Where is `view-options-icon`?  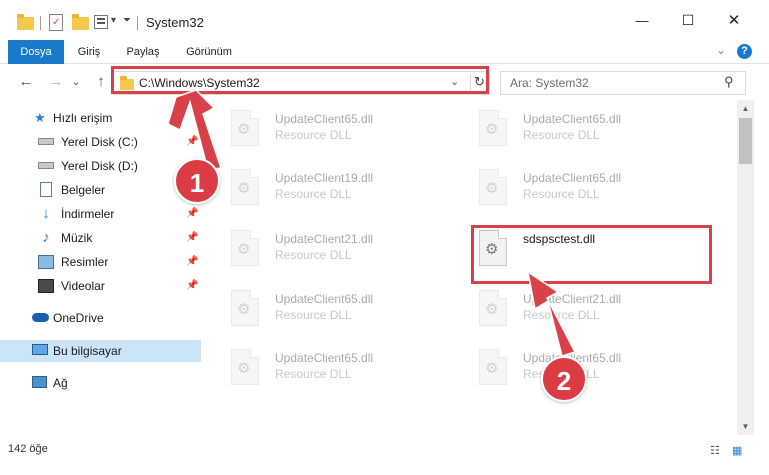
view-options-icon is located at coordinates (101, 22).